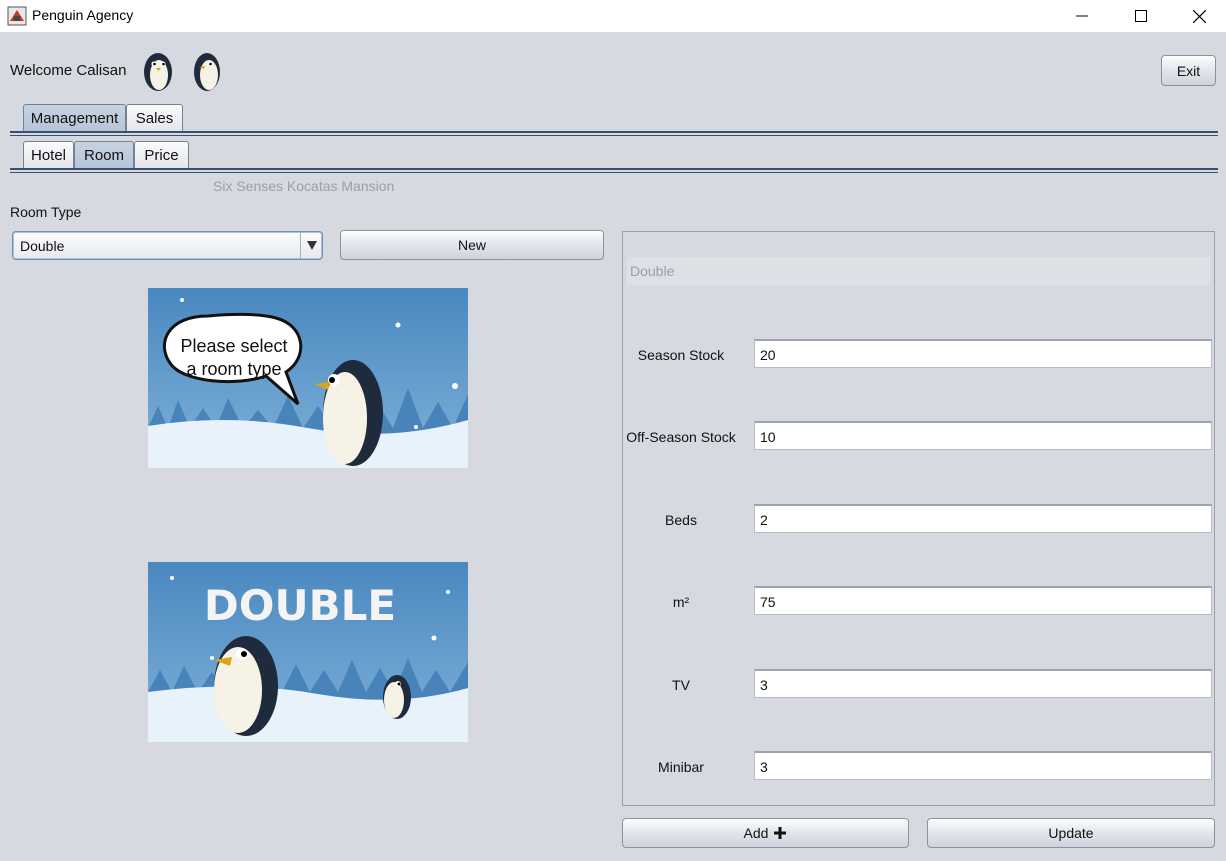 The width and height of the screenshot is (1226, 861). Describe the element at coordinates (983, 765) in the screenshot. I see `minibar-field: 3` at that location.